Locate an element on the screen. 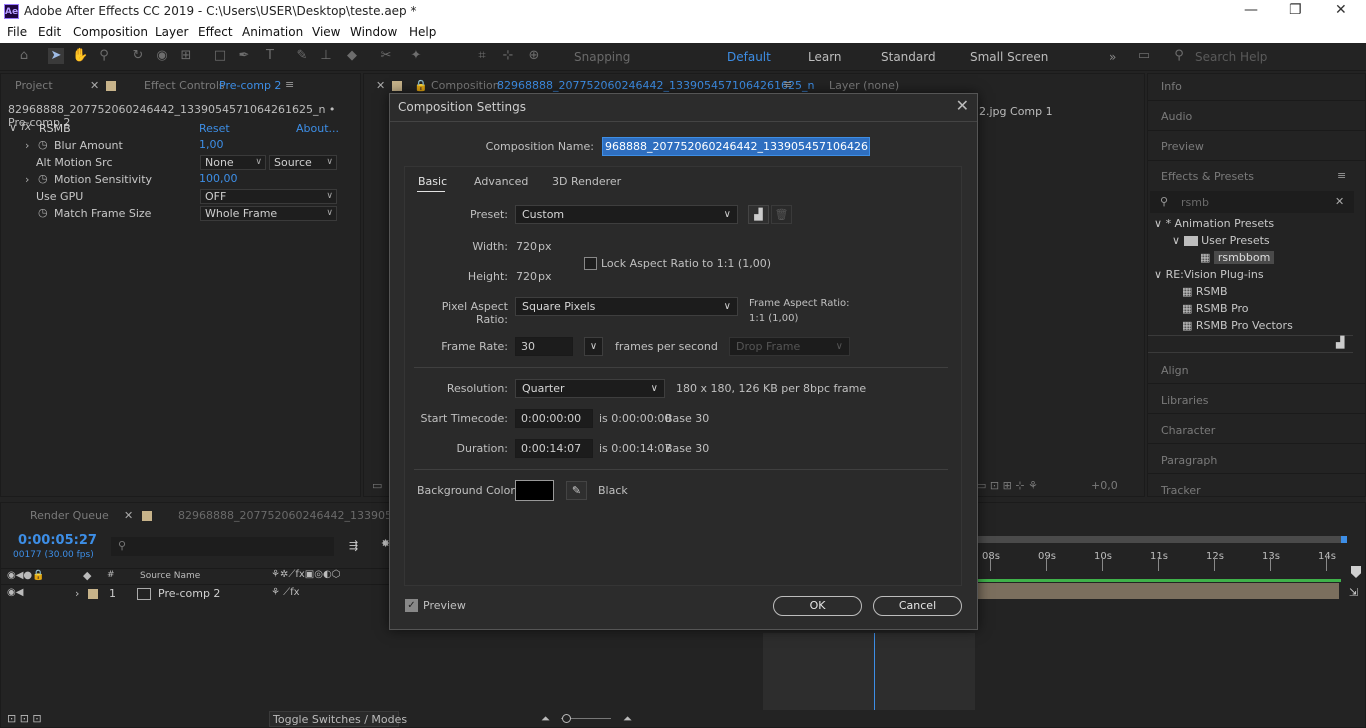 Image resolution: width=1366 pixels, height=728 pixels. tab-advanced: Advanced is located at coordinates (501, 181).